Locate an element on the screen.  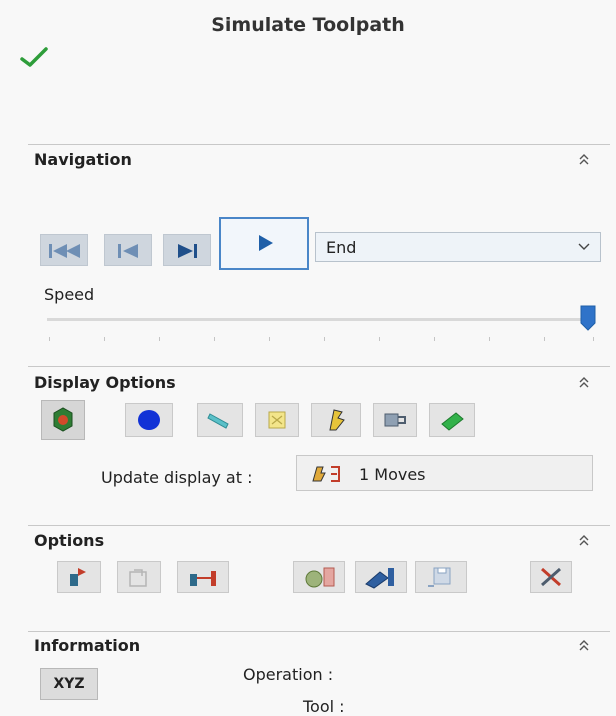
cutter-display-button is located at coordinates (452, 420).